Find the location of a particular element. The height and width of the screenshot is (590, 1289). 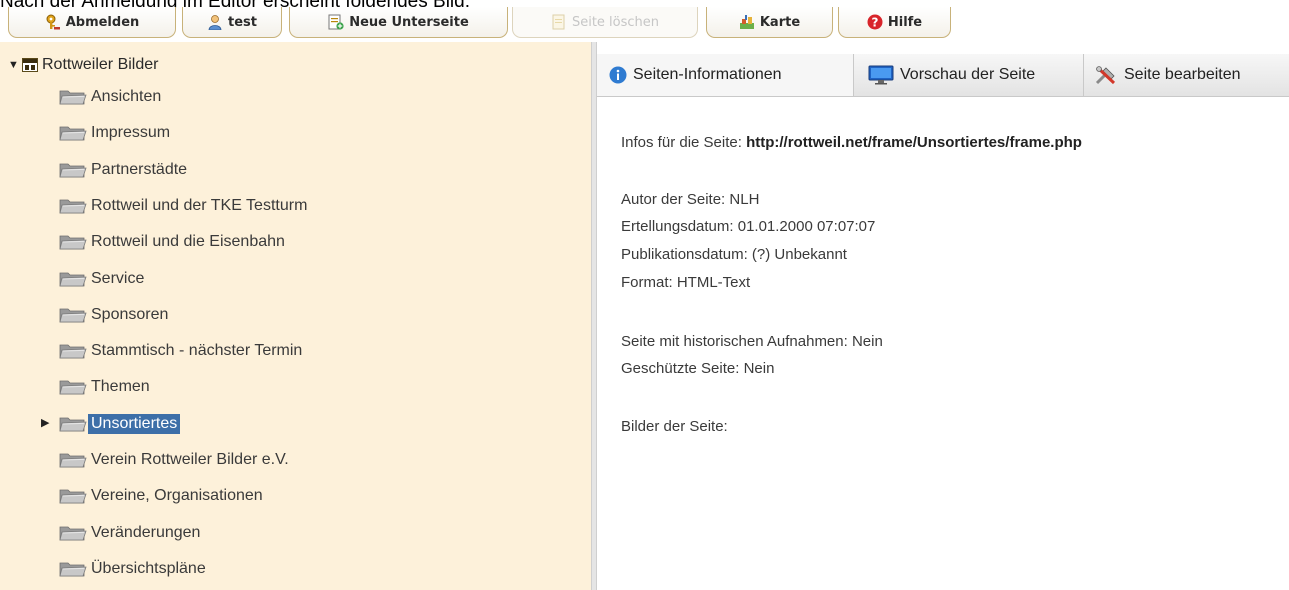

tree-item-label: Impressum is located at coordinates (131, 132).